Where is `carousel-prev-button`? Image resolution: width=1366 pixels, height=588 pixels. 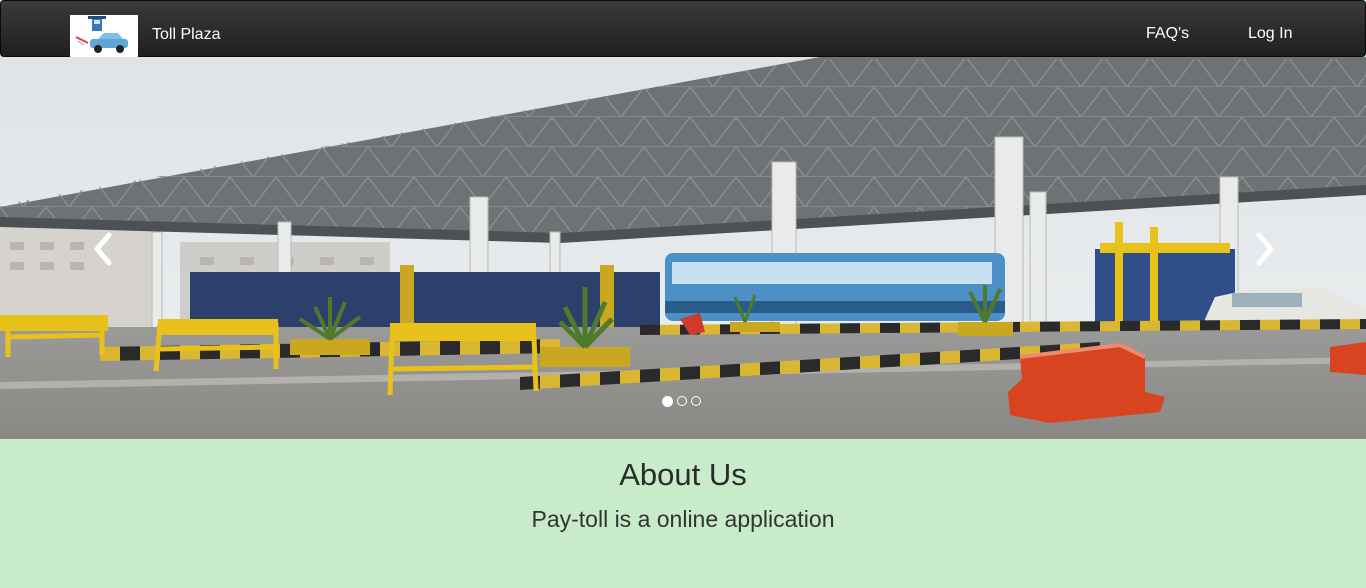 carousel-prev-button is located at coordinates (103, 249).